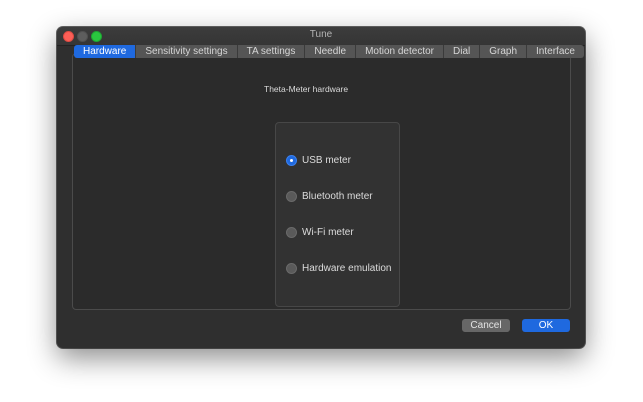 Image resolution: width=643 pixels, height=402 pixels. I want to click on radio-hardware-emulation: Hardware emulation, so click(339, 268).